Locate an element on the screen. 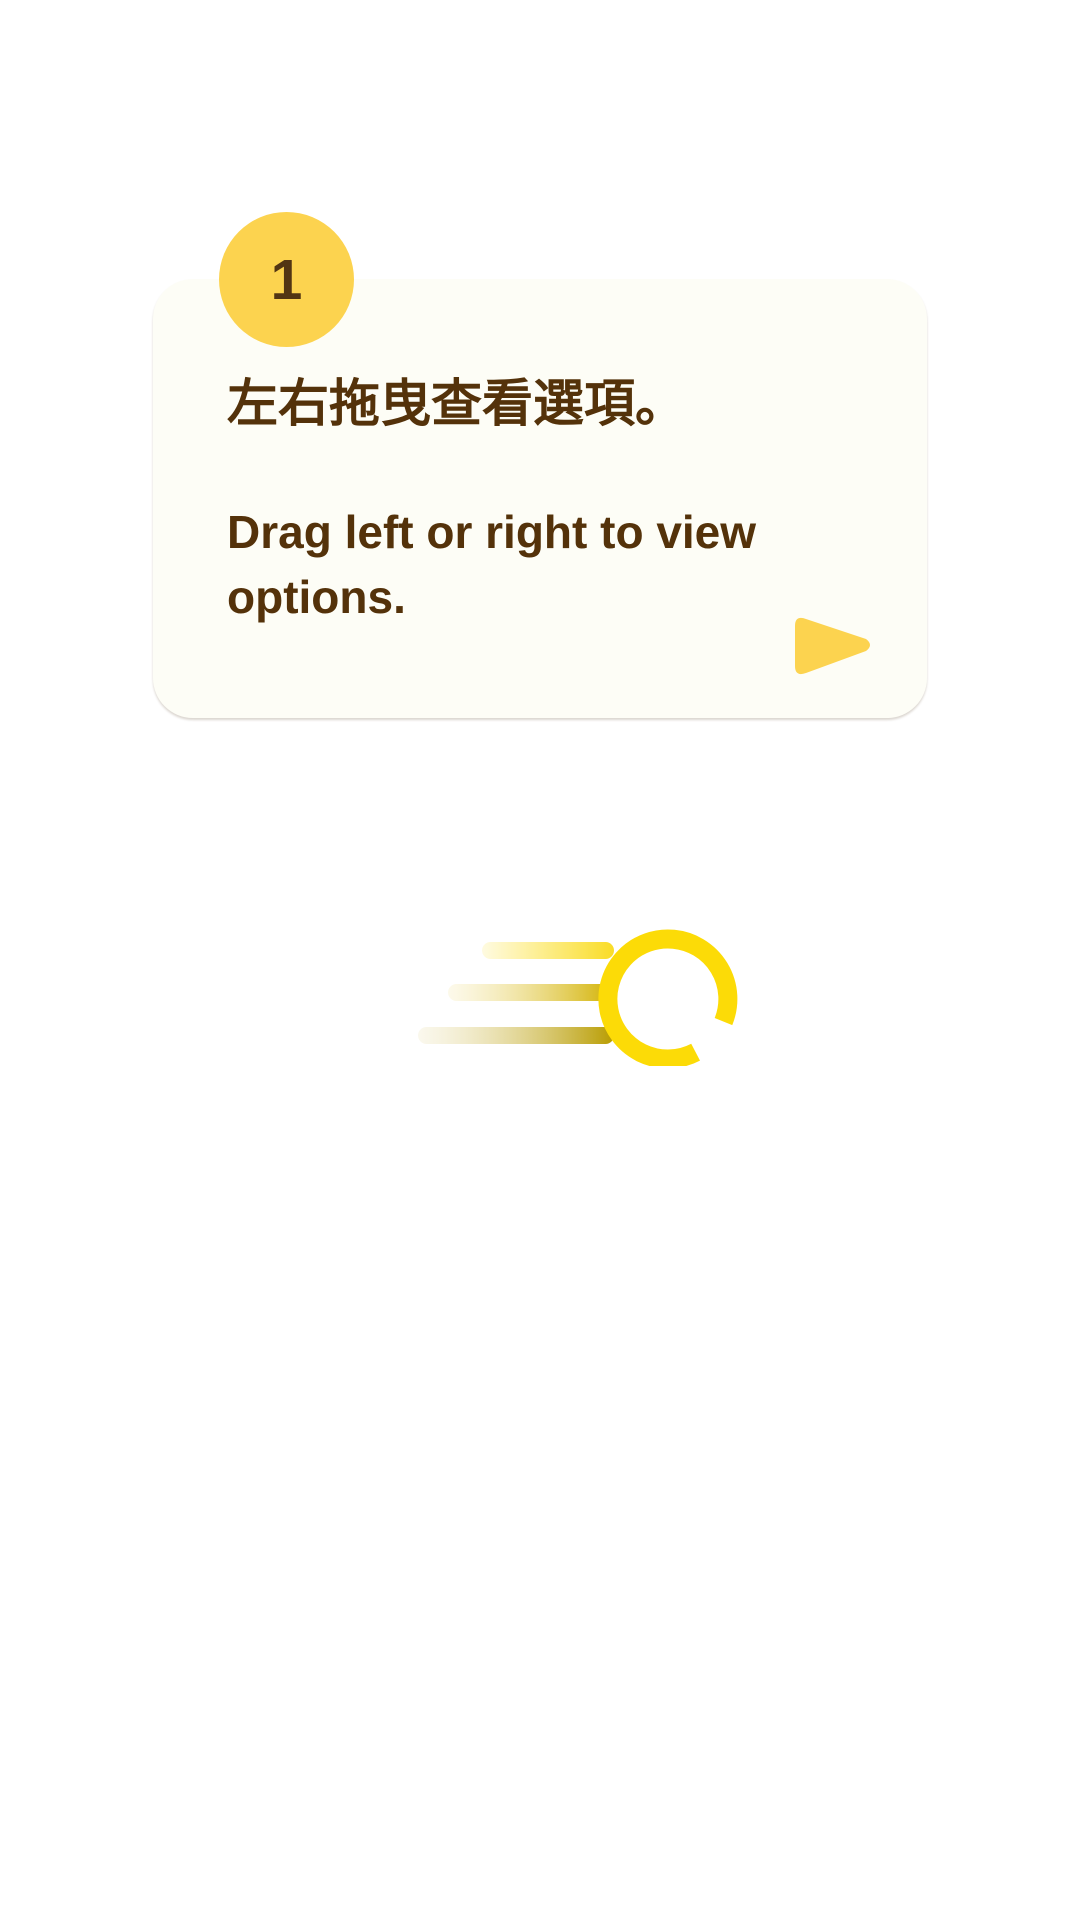  motion-lines-icon is located at coordinates (516, 993).